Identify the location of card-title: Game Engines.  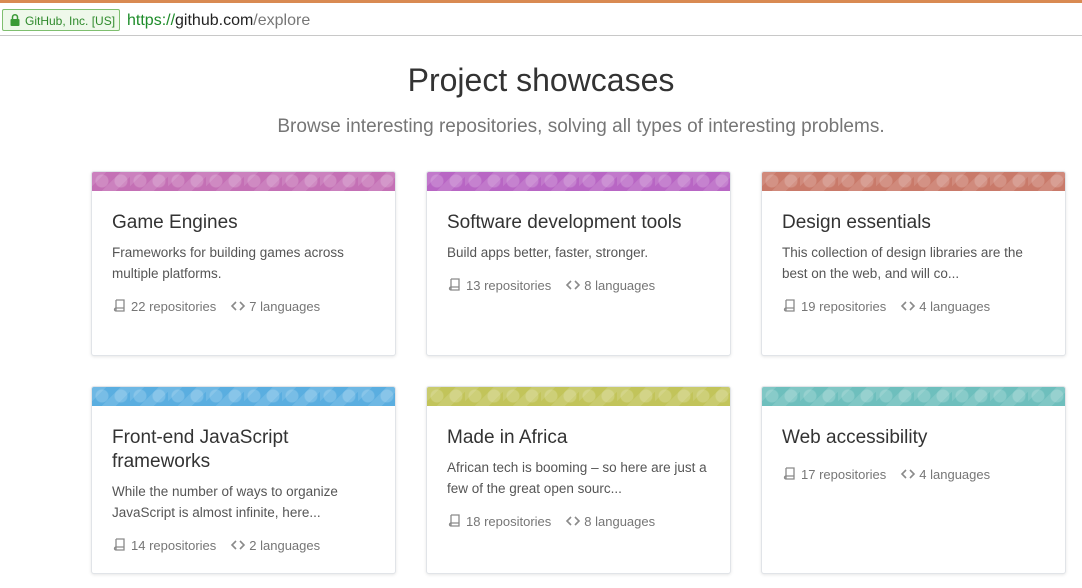
(243, 223).